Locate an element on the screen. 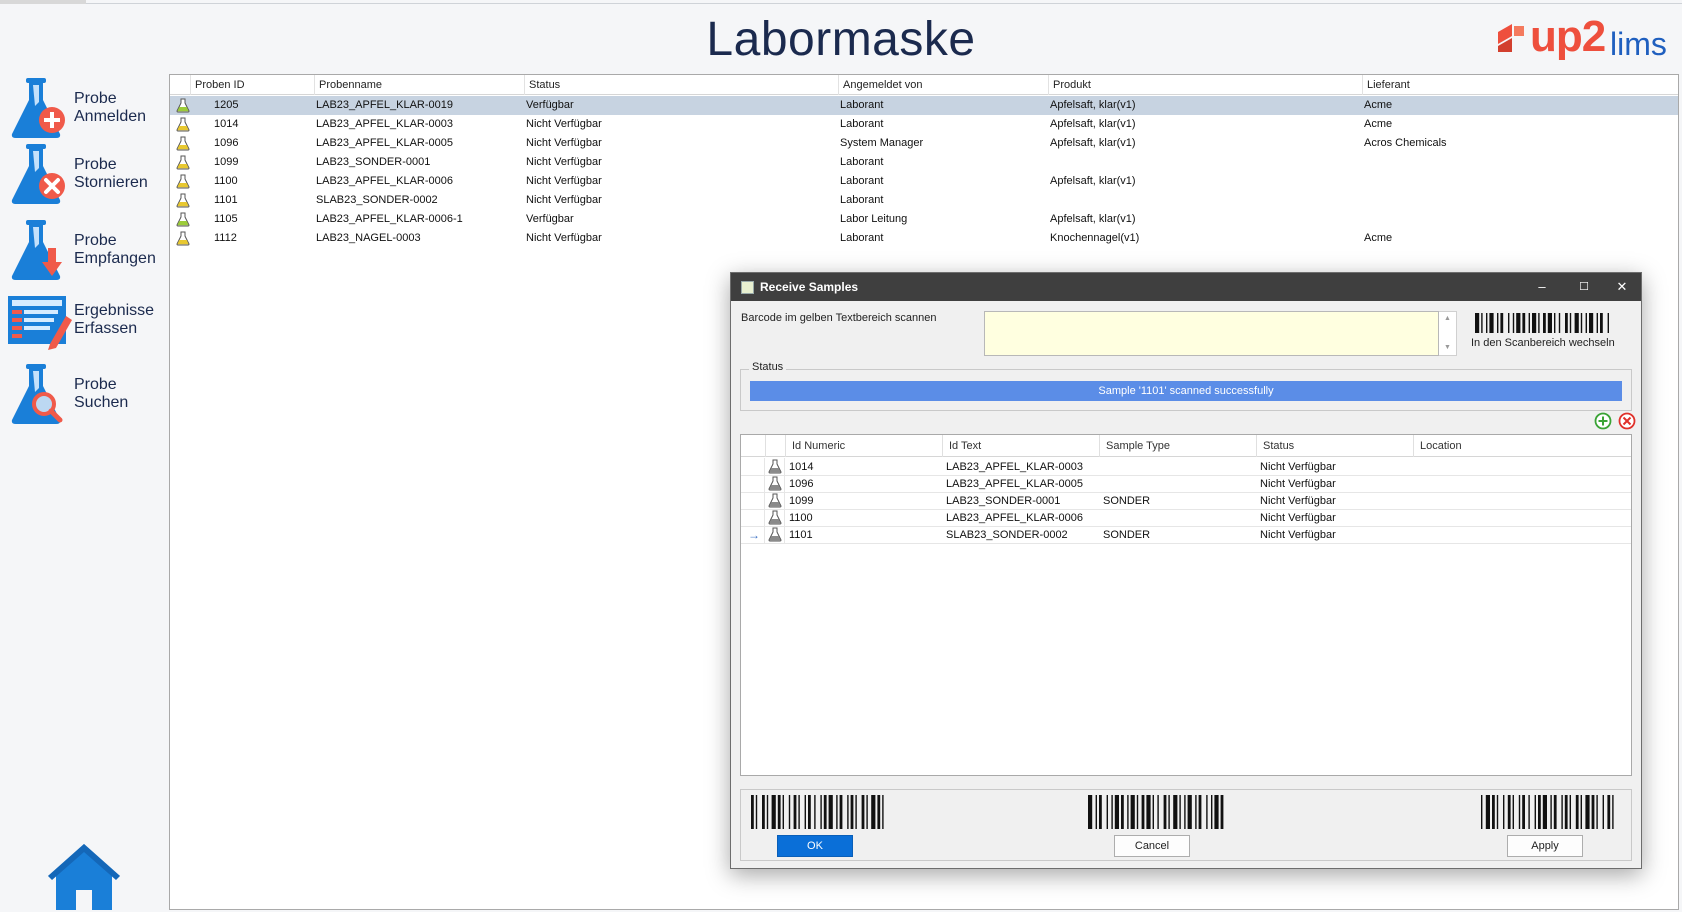  list-item: 1014 LAB23_APFEL_KLAR-0003 Nicht Verfügbar is located at coordinates (1186, 467).